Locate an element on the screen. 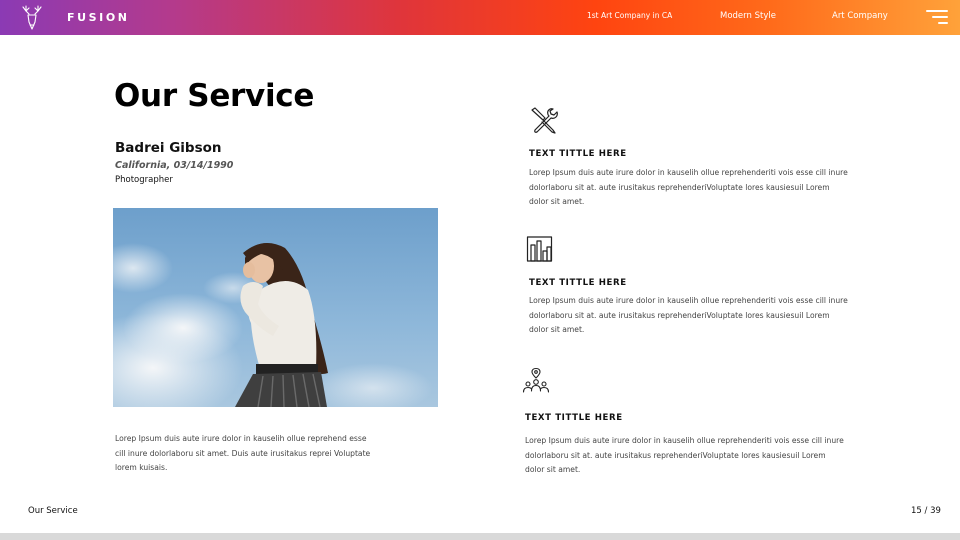 The width and height of the screenshot is (960, 540). page-number: 15 / 39 is located at coordinates (926, 511).